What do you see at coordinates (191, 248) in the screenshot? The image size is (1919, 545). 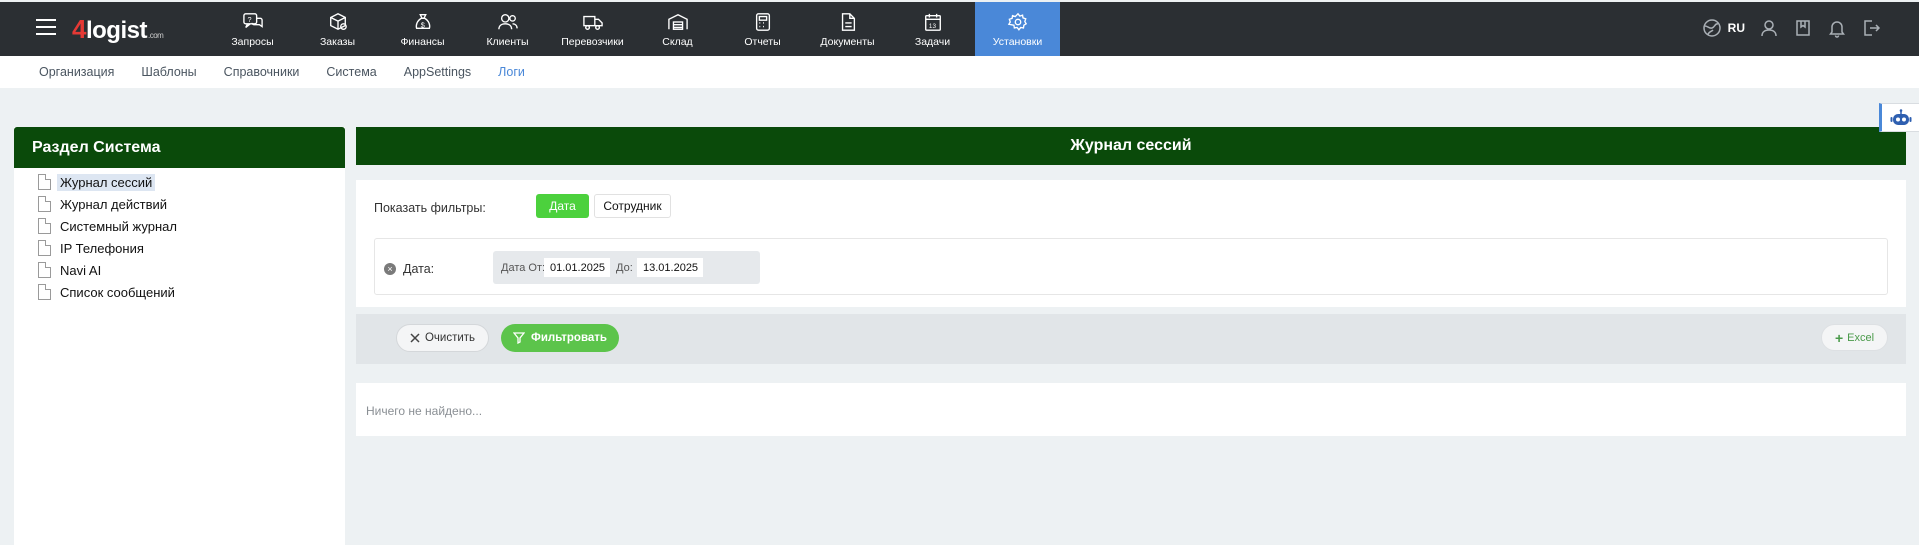 I see `tree-item-ip-telephony: IP Телефония` at bounding box center [191, 248].